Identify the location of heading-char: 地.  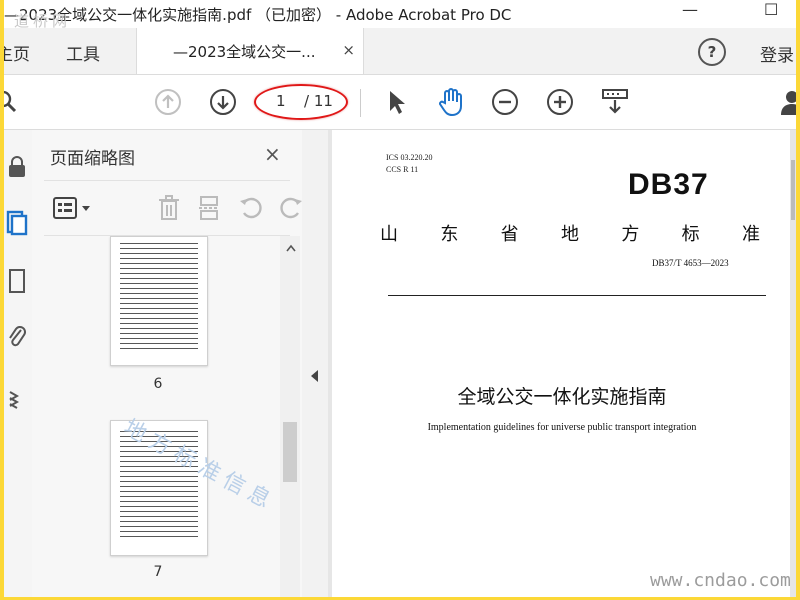
(569, 234).